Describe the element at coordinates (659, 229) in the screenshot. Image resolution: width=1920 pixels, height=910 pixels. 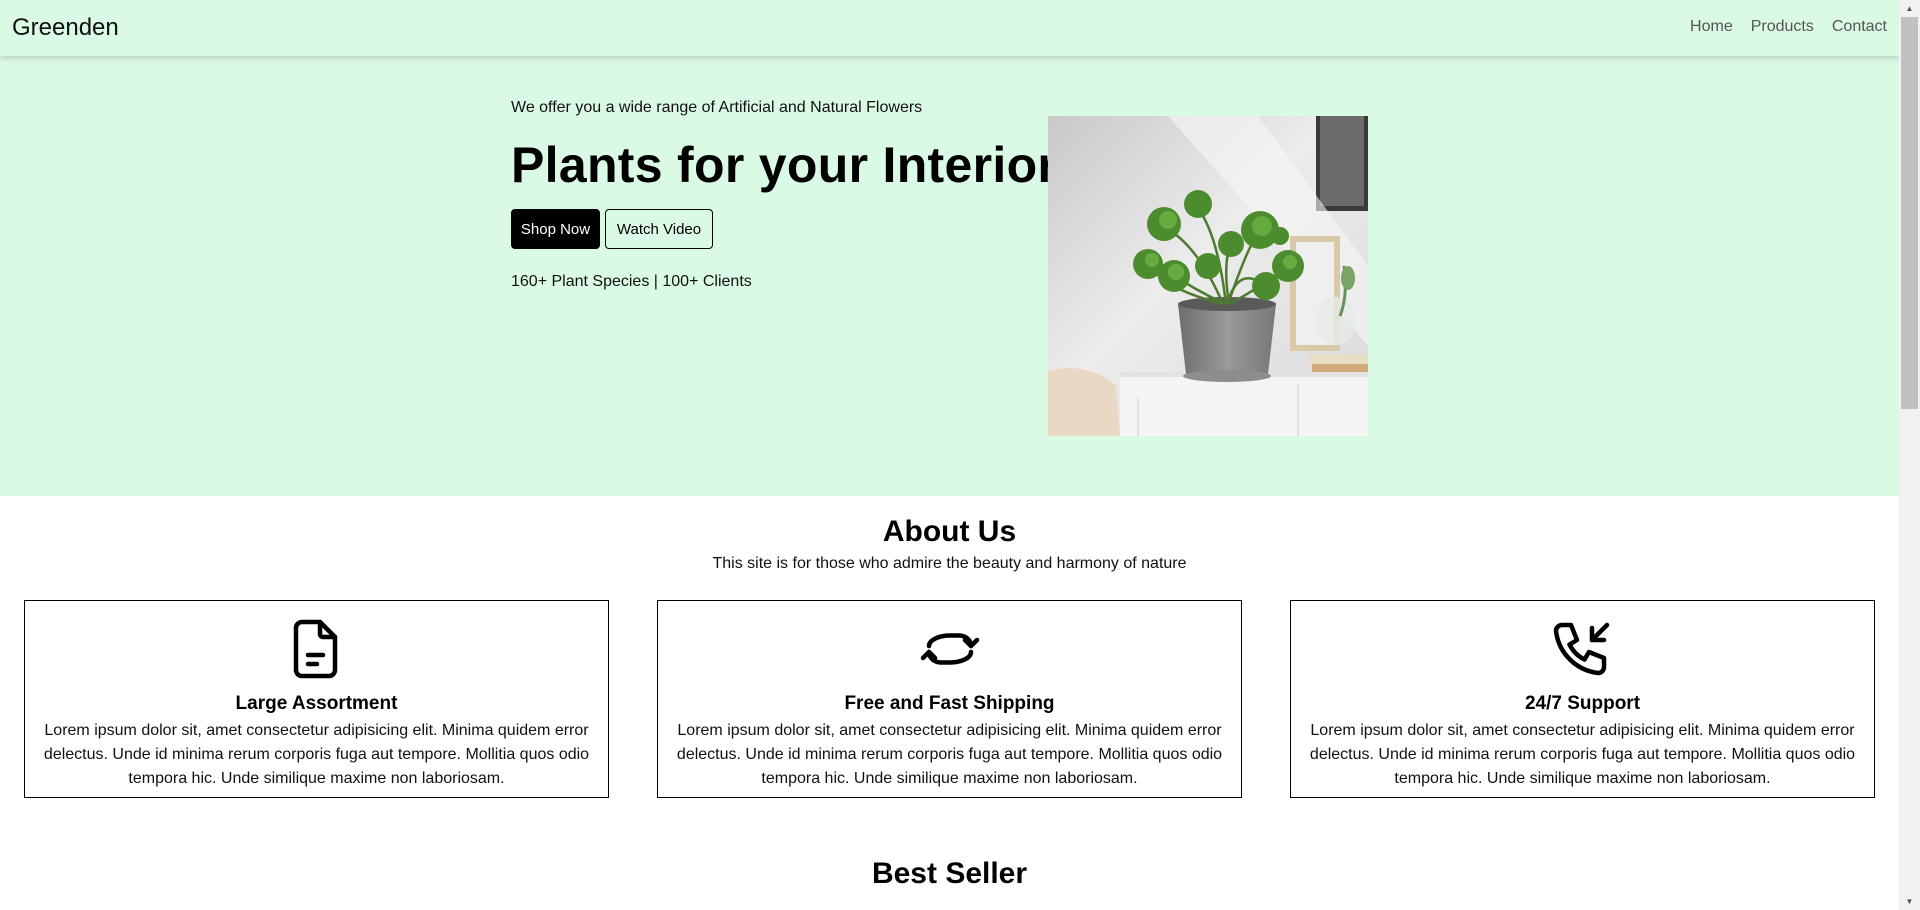
I see `watch-video-button: Watch Video` at that location.